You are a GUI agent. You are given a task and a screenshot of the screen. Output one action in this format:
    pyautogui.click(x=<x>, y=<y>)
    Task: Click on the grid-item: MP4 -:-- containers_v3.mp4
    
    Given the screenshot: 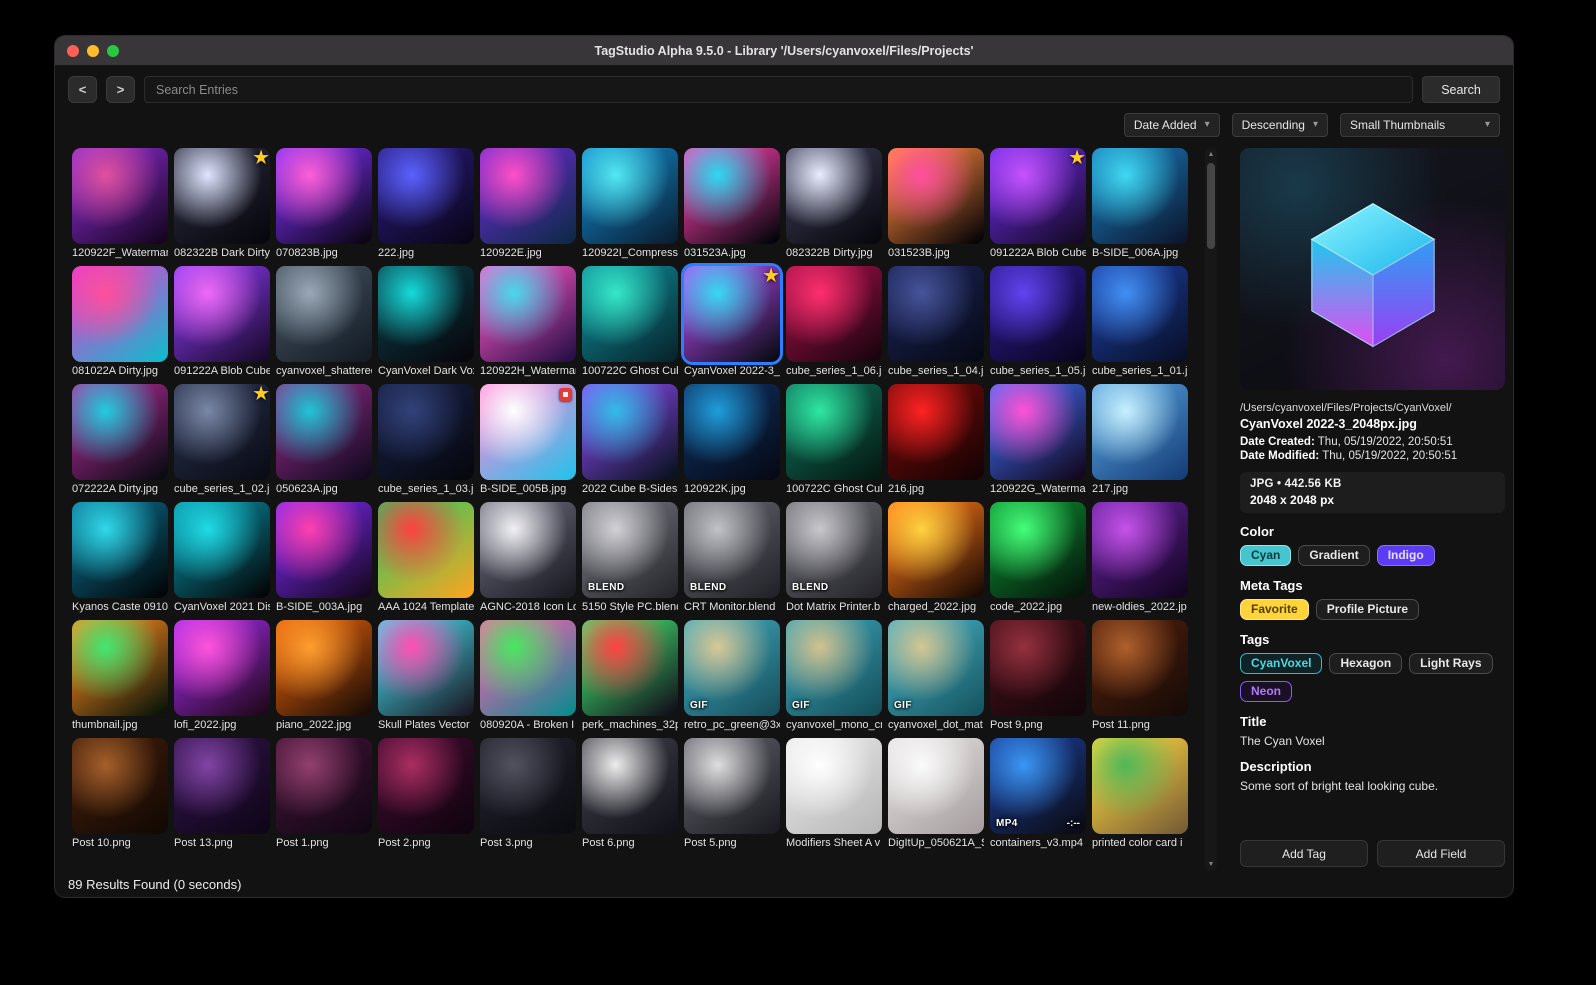 What is the action you would take?
    pyautogui.click(x=1038, y=794)
    